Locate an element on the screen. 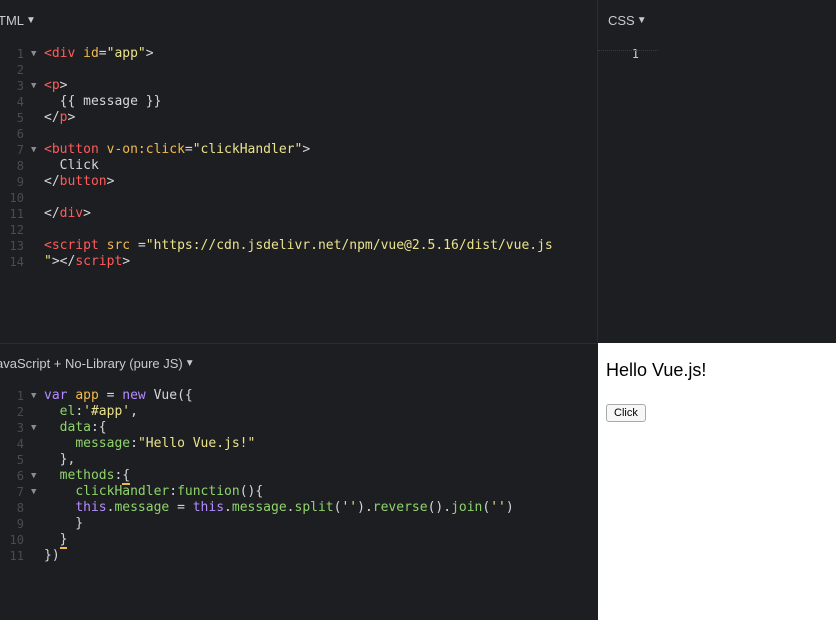  code-text: } is located at coordinates (56, 540).